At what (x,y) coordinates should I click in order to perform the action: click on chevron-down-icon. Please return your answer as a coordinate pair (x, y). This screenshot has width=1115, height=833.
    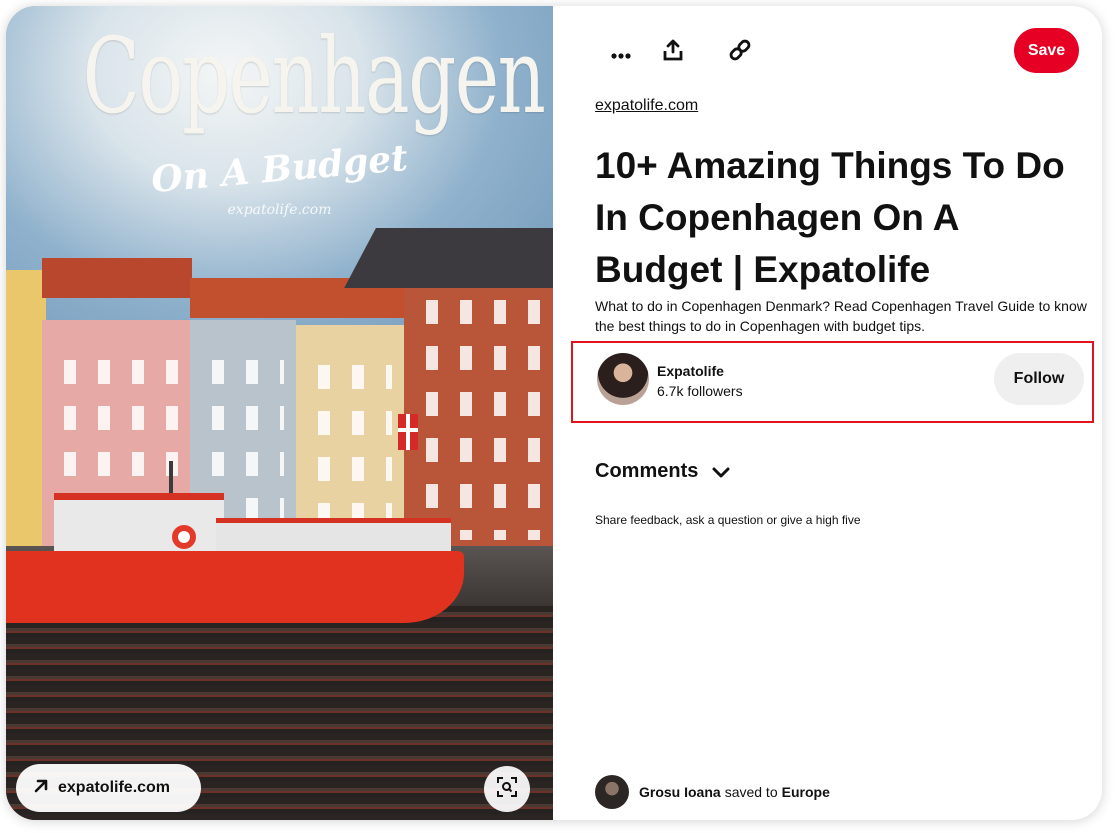
    Looking at the image, I should click on (721, 472).